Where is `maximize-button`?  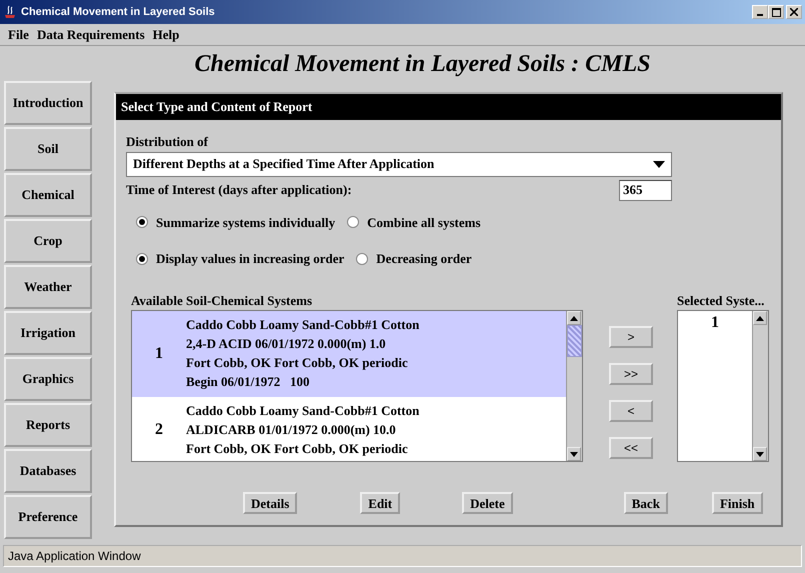
maximize-button is located at coordinates (776, 12).